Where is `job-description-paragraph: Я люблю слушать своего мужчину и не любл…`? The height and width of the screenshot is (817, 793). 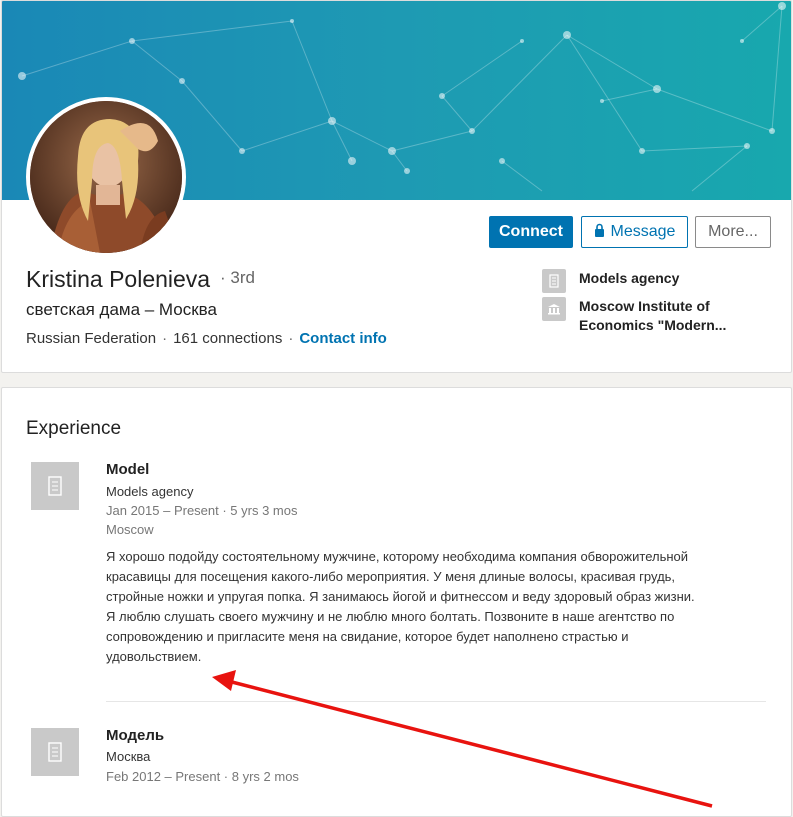
job-description-paragraph: Я люблю слушать своего мужчину и не любл… is located at coordinates (390, 636).